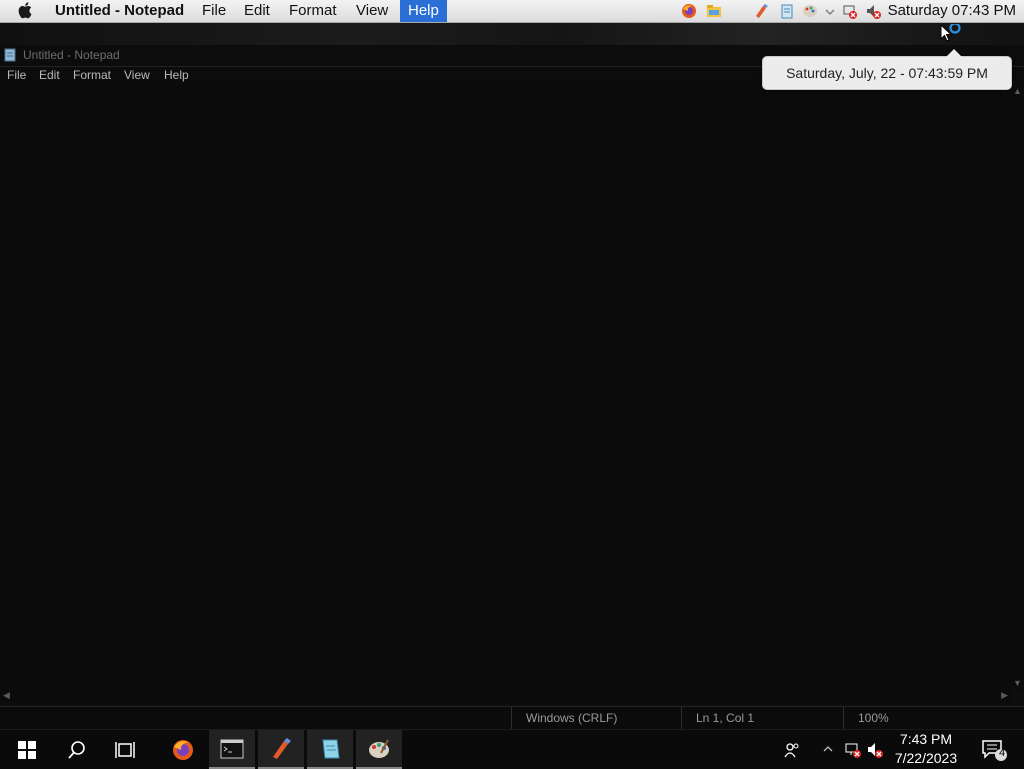  I want to click on menu-edit: Edit, so click(257, 11).